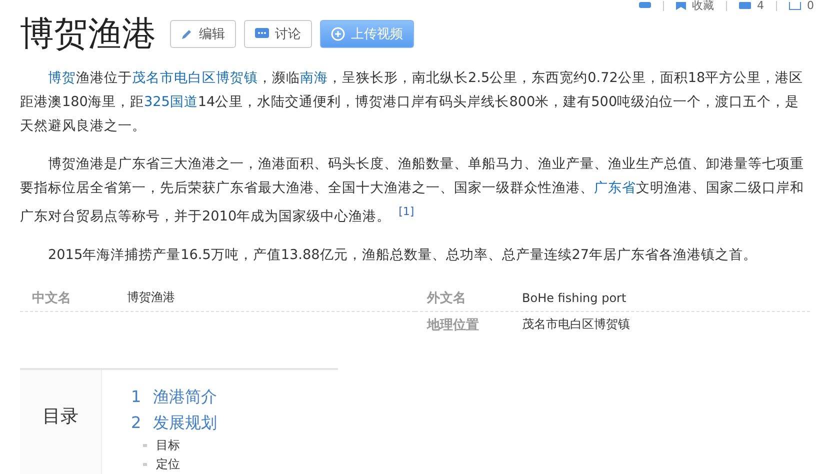 The width and height of the screenshot is (830, 474). I want to click on toolbar-label: 收藏, so click(703, 6).